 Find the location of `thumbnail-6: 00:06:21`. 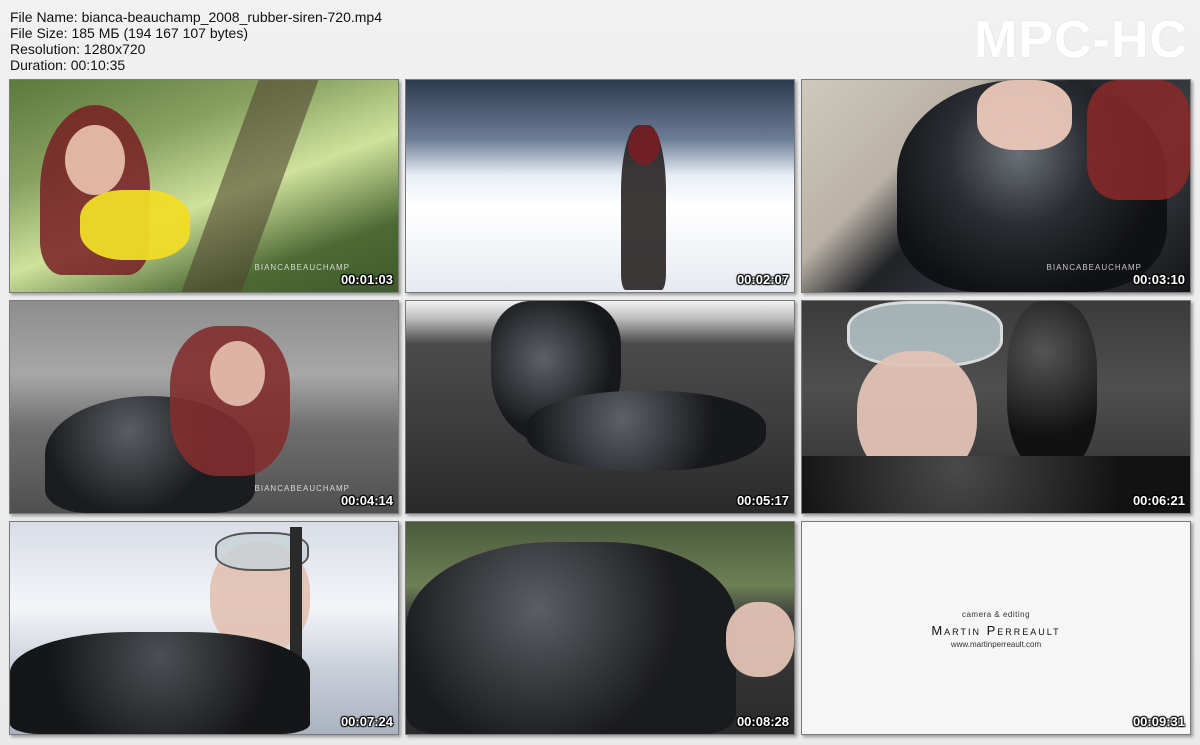

thumbnail-6: 00:06:21 is located at coordinates (996, 407).